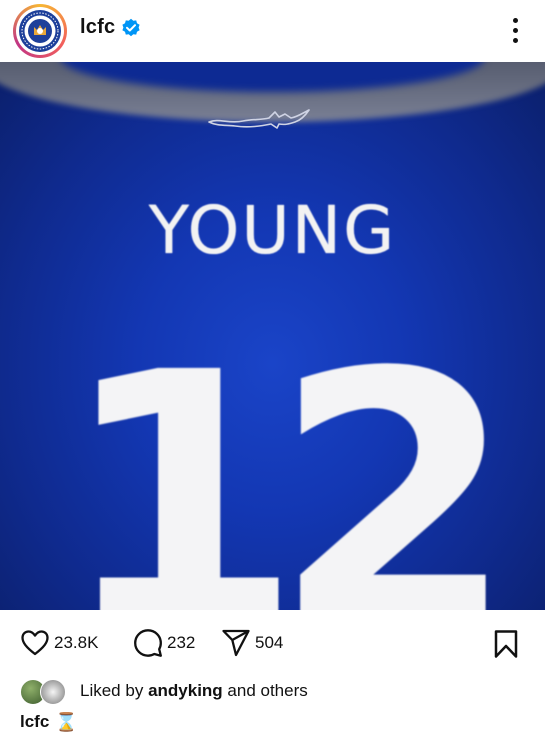 The height and width of the screenshot is (750, 545). Describe the element at coordinates (506, 644) in the screenshot. I see `bookmark-icon` at that location.